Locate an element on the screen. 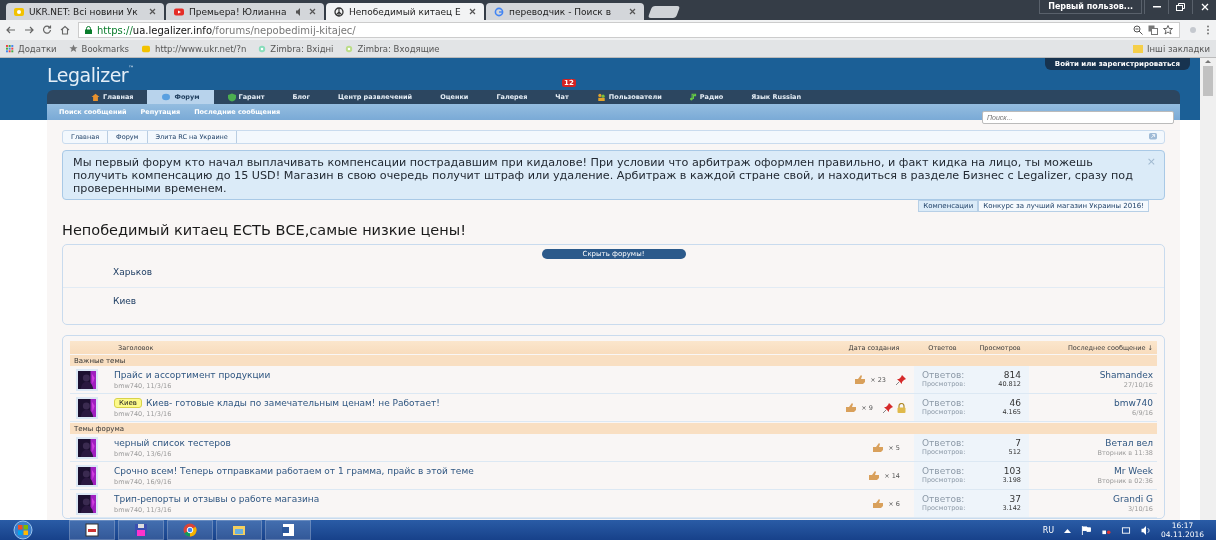  thread-title: Срочно всем! Теперь отправками работаем от 1 грамма, прайс в этой теме is located at coordinates (294, 470).